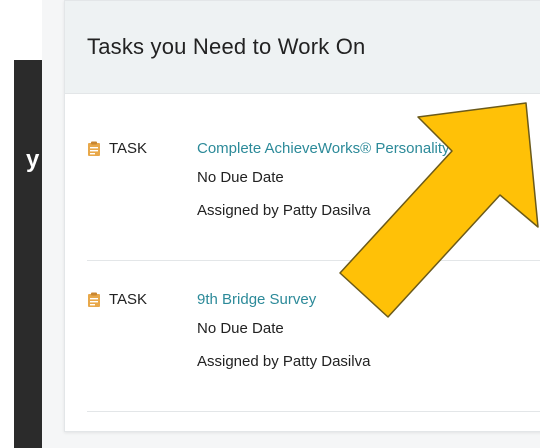 This screenshot has width=540, height=448. I want to click on left-edge, so click(7, 254).